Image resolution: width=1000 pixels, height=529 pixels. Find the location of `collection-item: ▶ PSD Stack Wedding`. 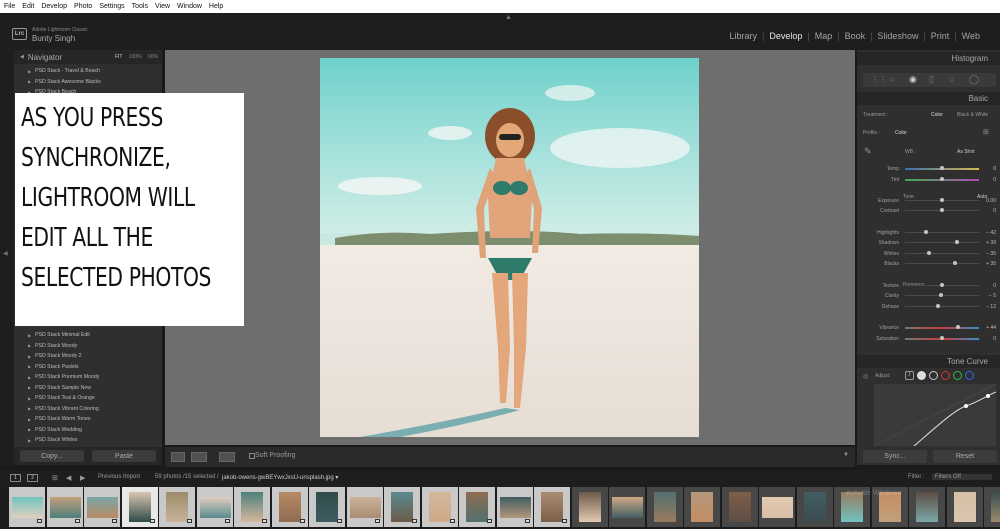

collection-item: ▶ PSD Stack Wedding is located at coordinates (88, 430).